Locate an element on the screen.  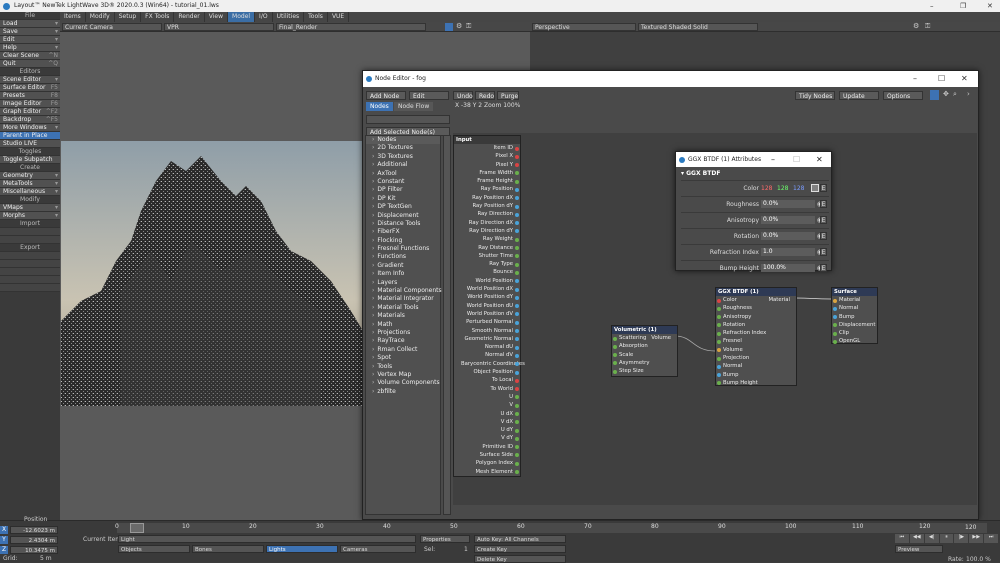
node-category-item: Additional is located at coordinates (403, 165).